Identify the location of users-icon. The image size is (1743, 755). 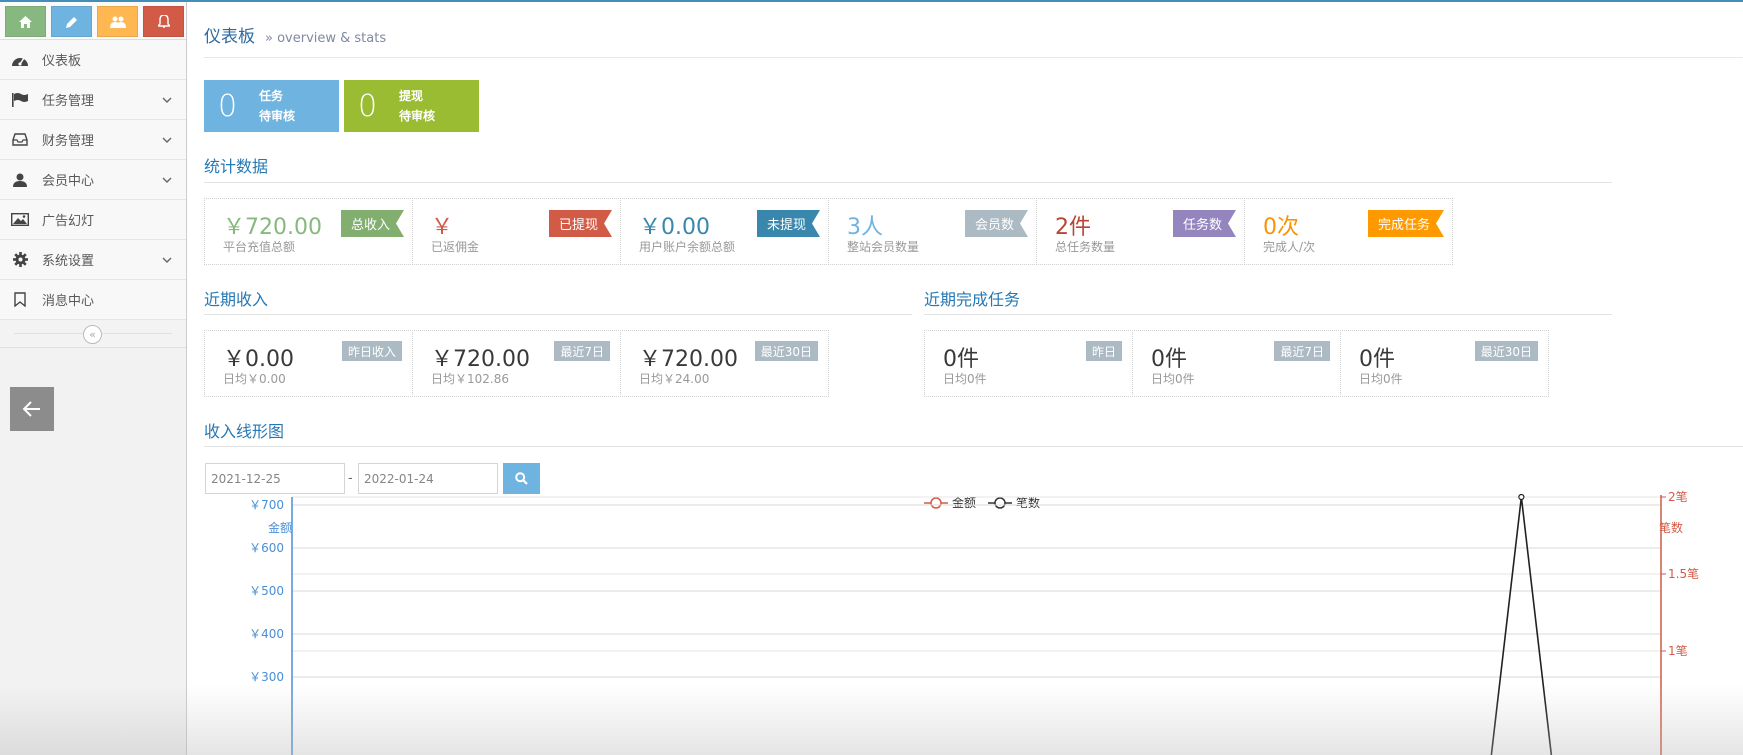
(117, 22).